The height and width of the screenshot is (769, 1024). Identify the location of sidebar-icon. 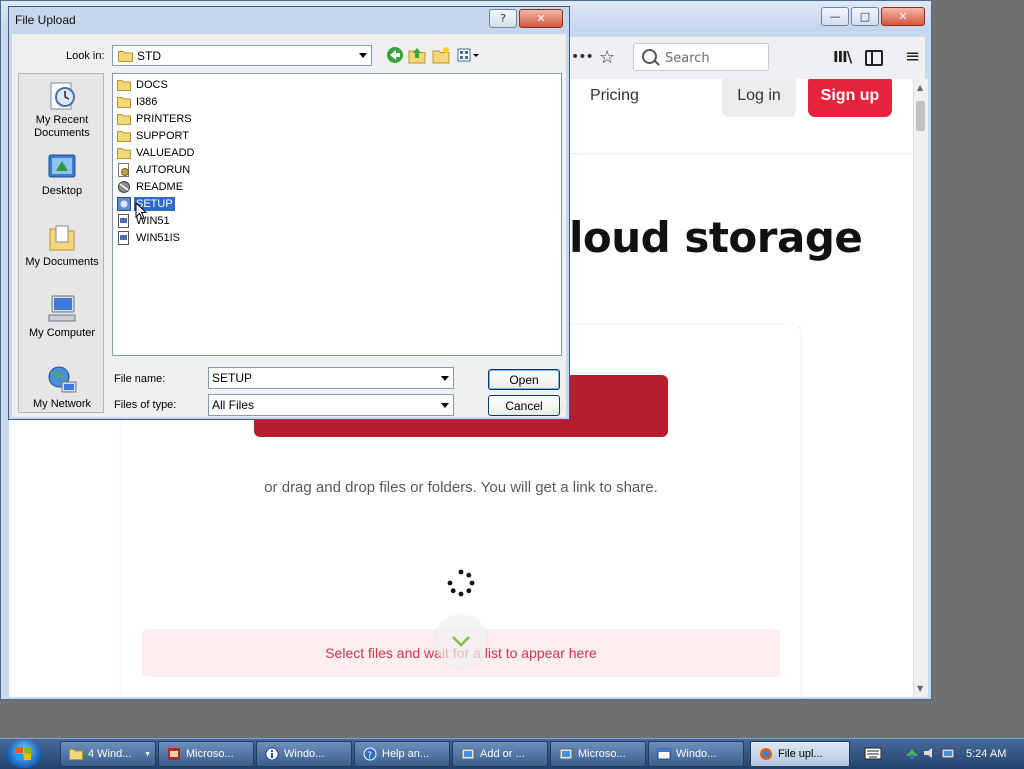
(874, 58).